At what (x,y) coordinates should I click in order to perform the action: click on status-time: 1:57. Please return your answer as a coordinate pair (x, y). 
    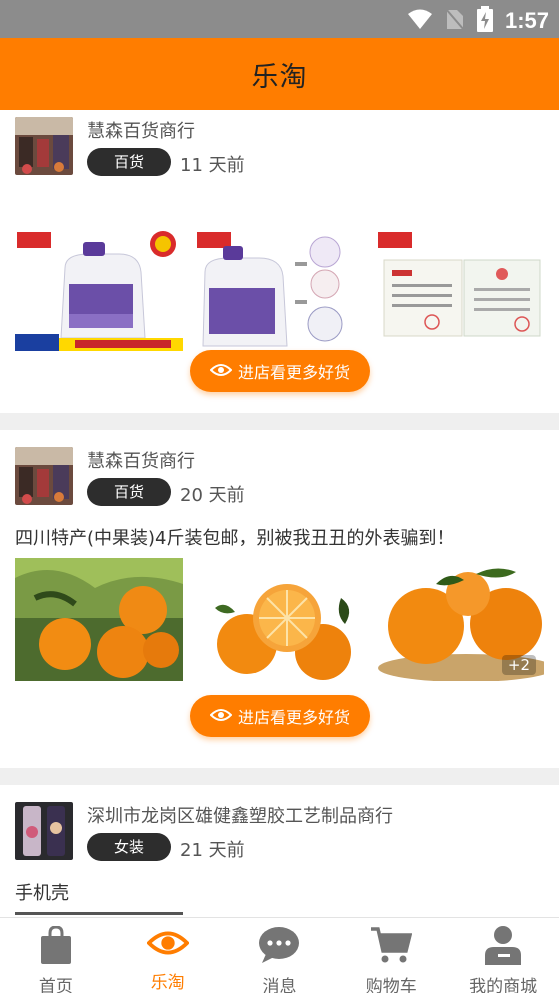
    Looking at the image, I should click on (526, 20).